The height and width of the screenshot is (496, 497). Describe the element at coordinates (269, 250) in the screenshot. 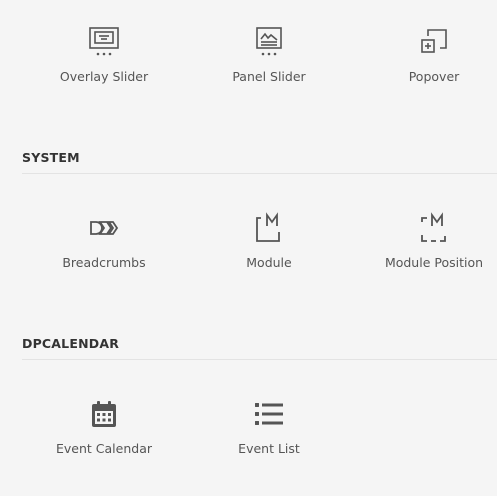

I see `element-module: Module` at that location.